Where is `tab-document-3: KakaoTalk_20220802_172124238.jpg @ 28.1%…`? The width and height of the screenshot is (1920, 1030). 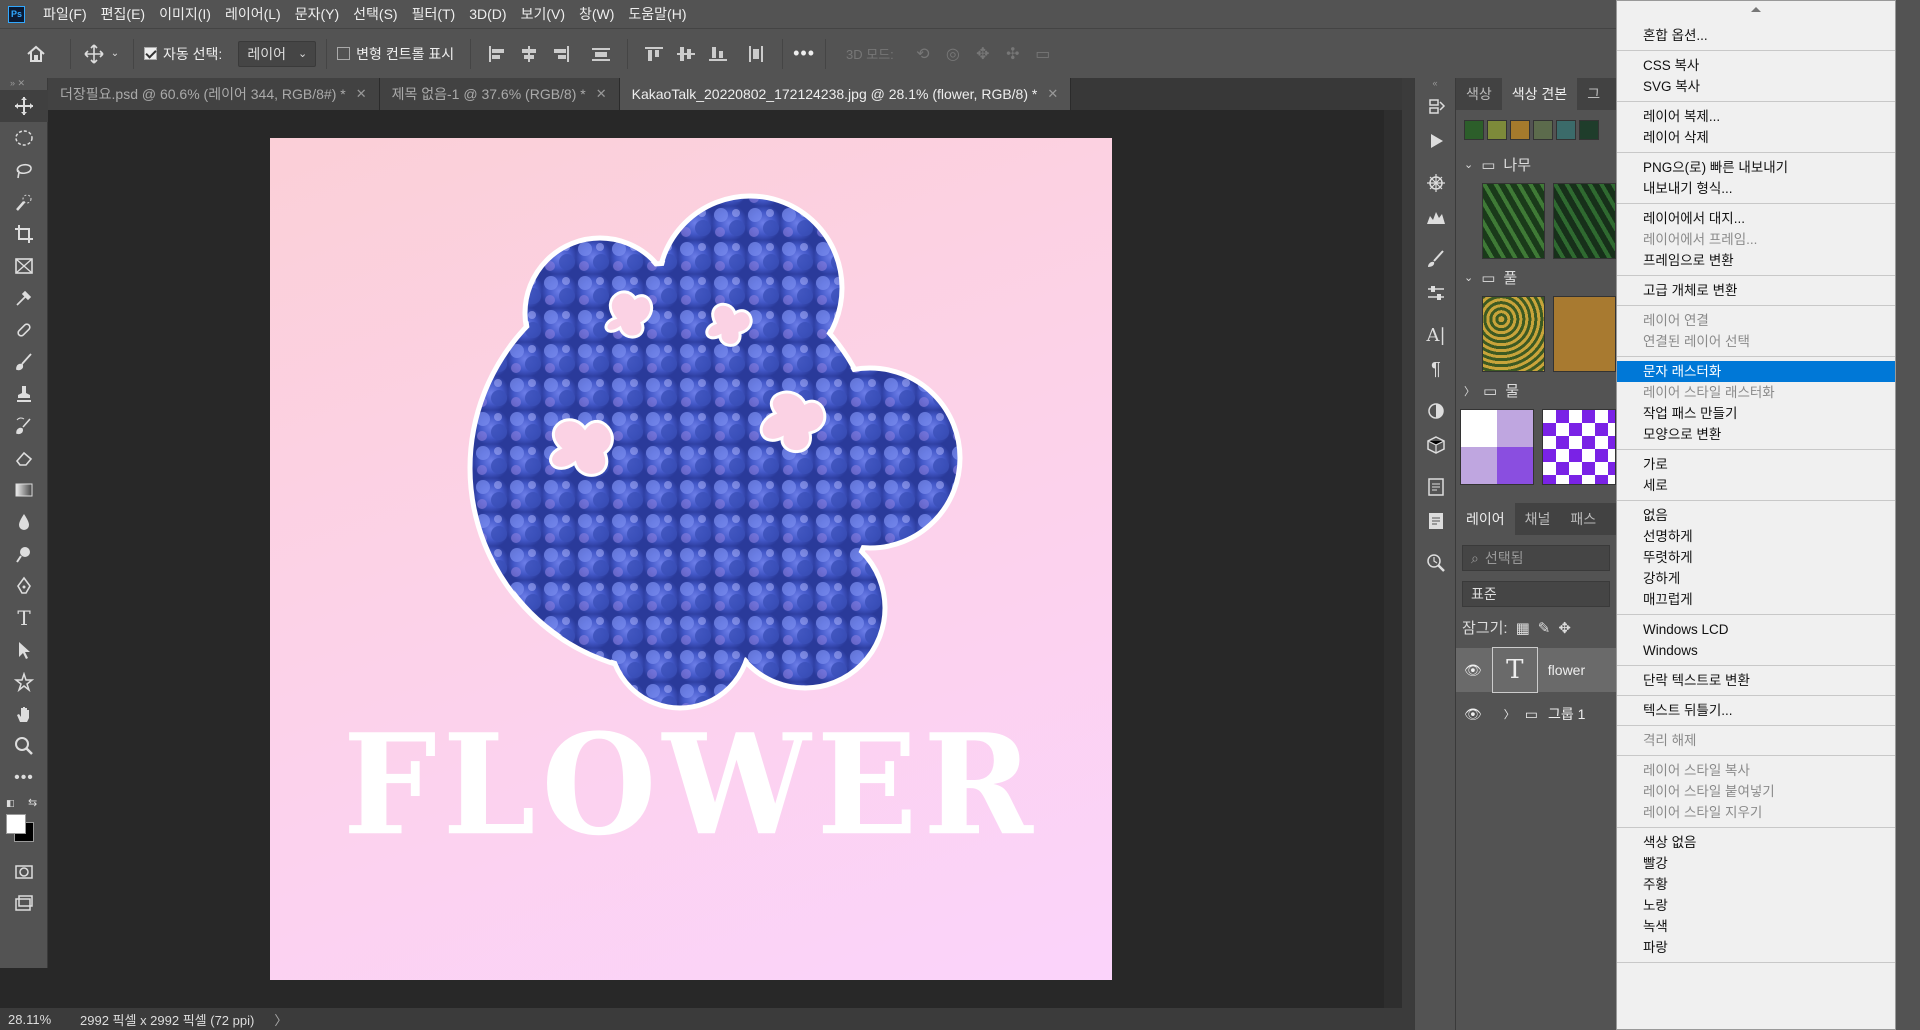
tab-document-3: KakaoTalk_20220802_172124238.jpg @ 28.1%… is located at coordinates (845, 94).